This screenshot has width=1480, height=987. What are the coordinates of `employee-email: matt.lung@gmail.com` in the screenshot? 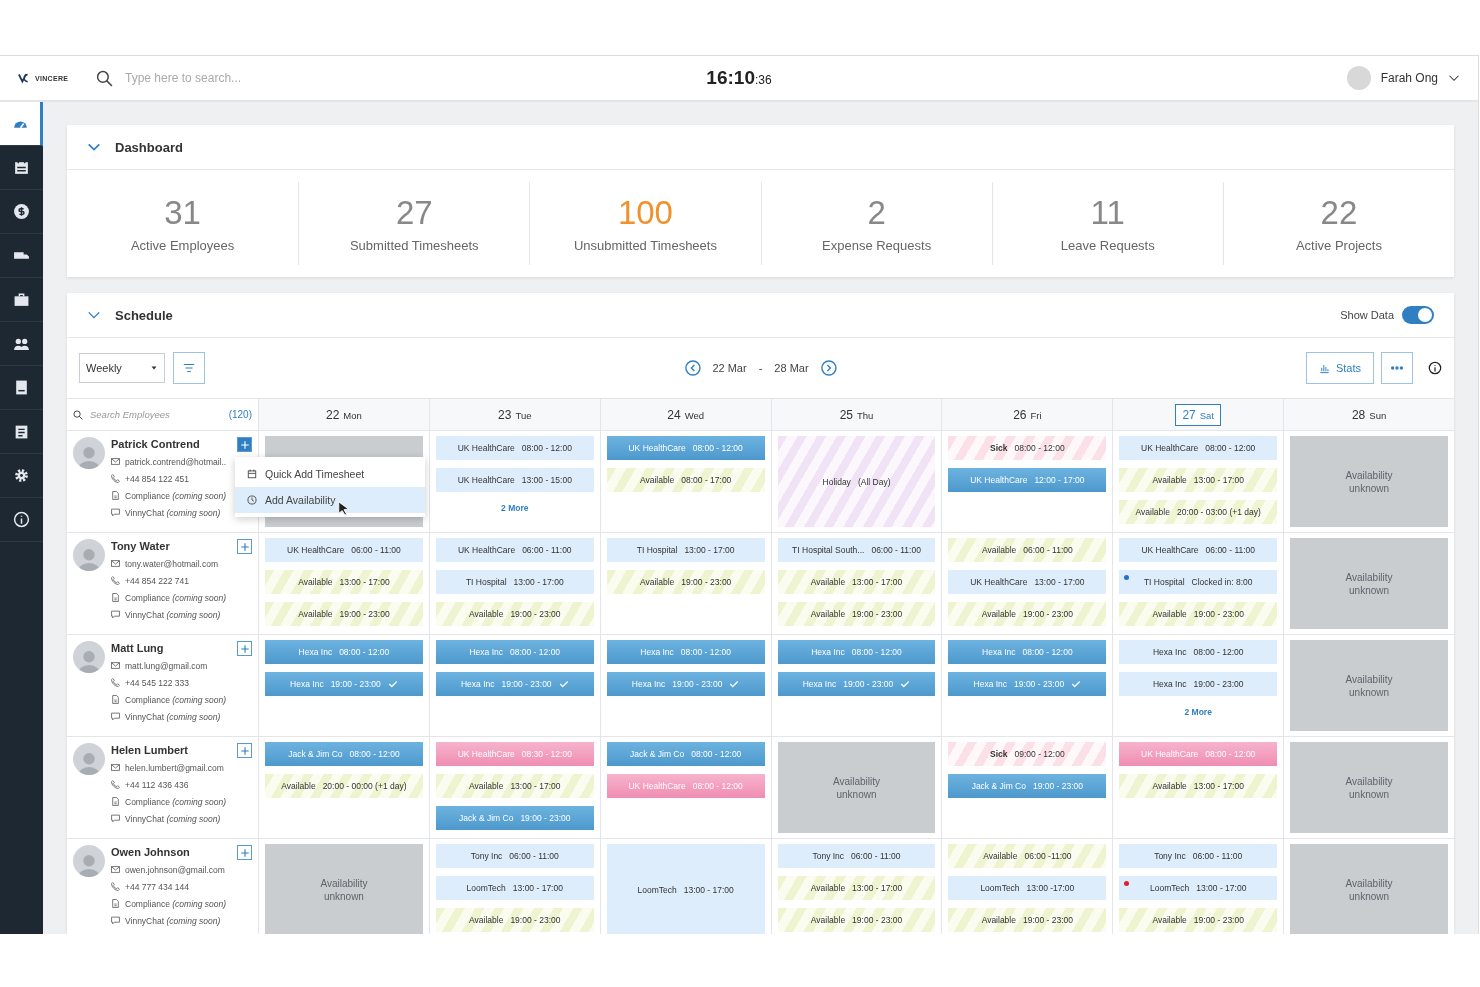 It's located at (166, 665).